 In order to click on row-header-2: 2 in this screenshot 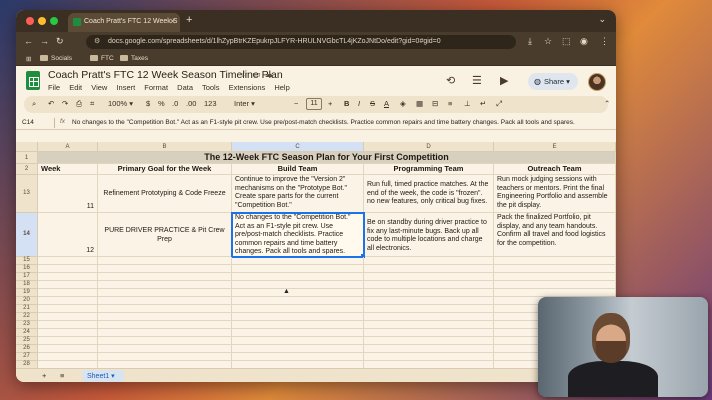, I will do `click(27, 169)`.